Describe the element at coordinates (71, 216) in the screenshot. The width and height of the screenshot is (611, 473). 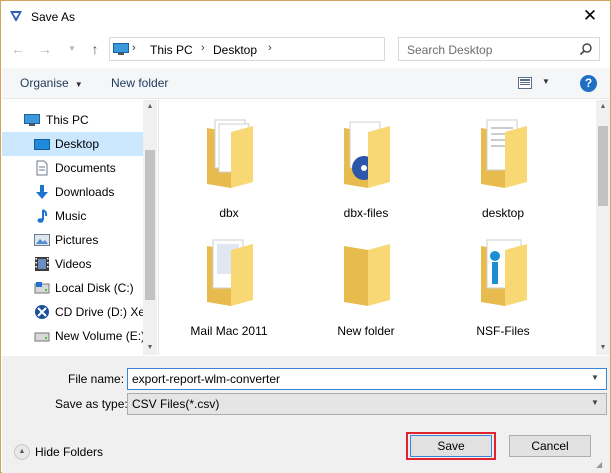
I see `sidebar-item-label: Music` at that location.